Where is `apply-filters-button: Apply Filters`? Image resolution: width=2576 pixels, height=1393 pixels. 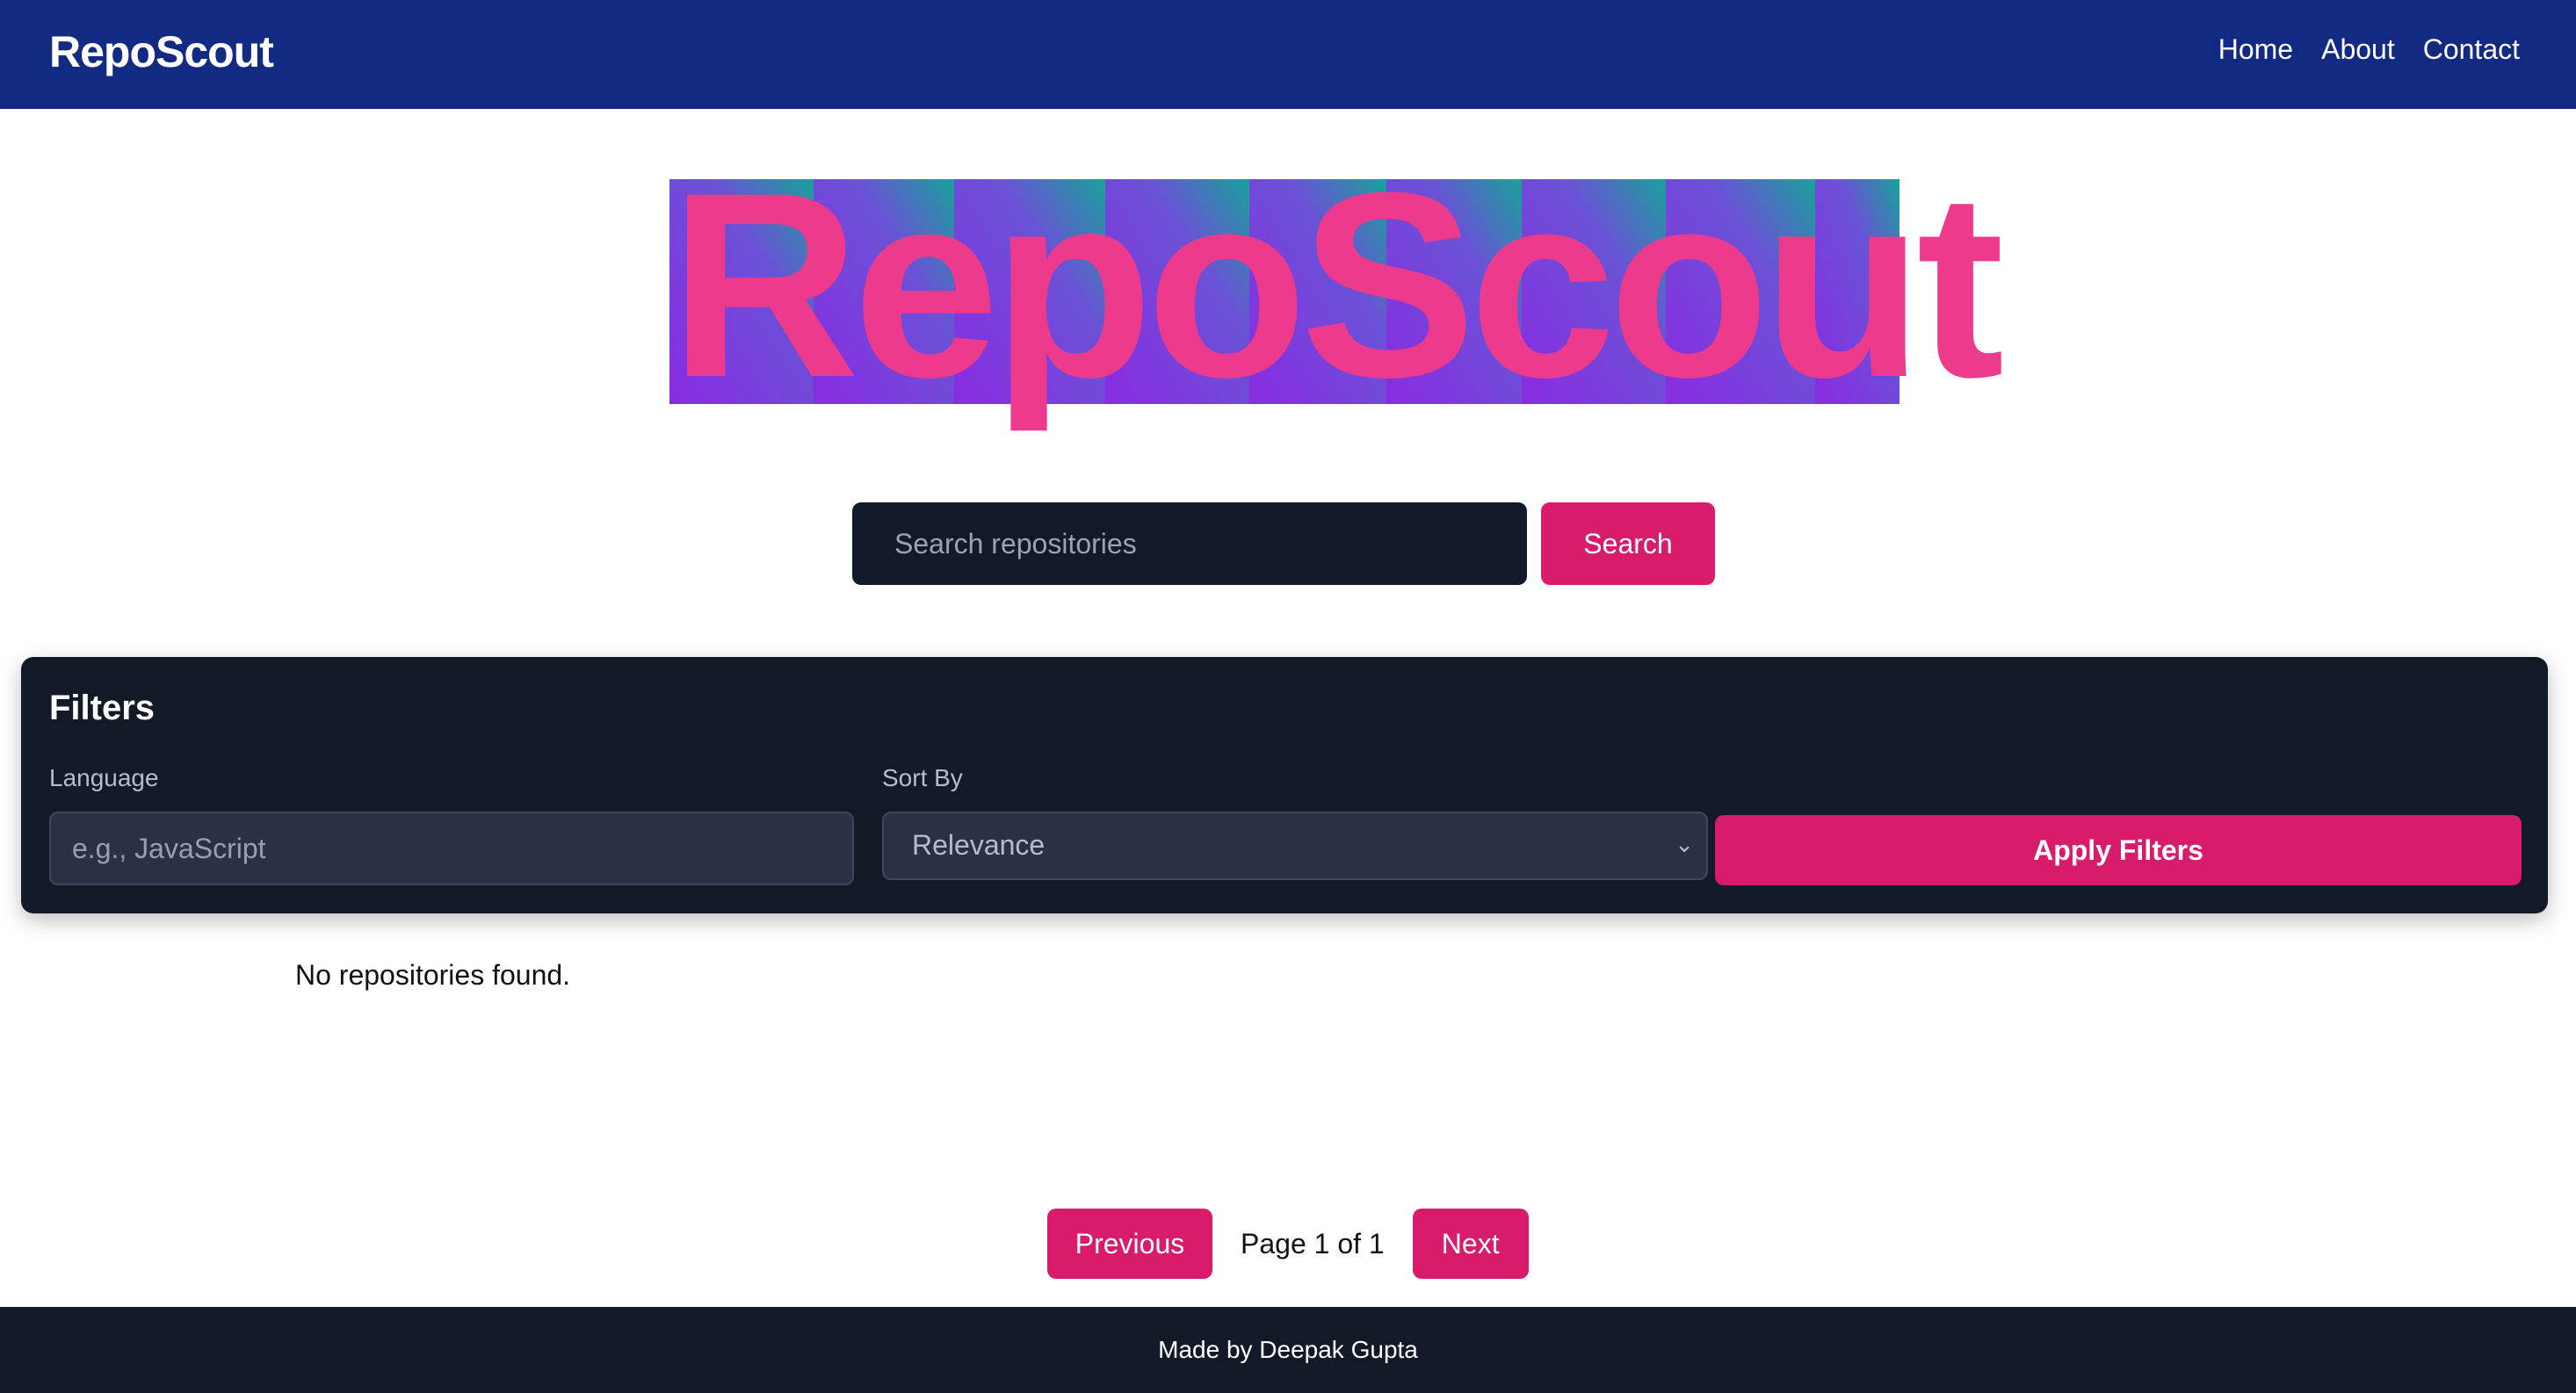 apply-filters-button: Apply Filters is located at coordinates (2118, 850).